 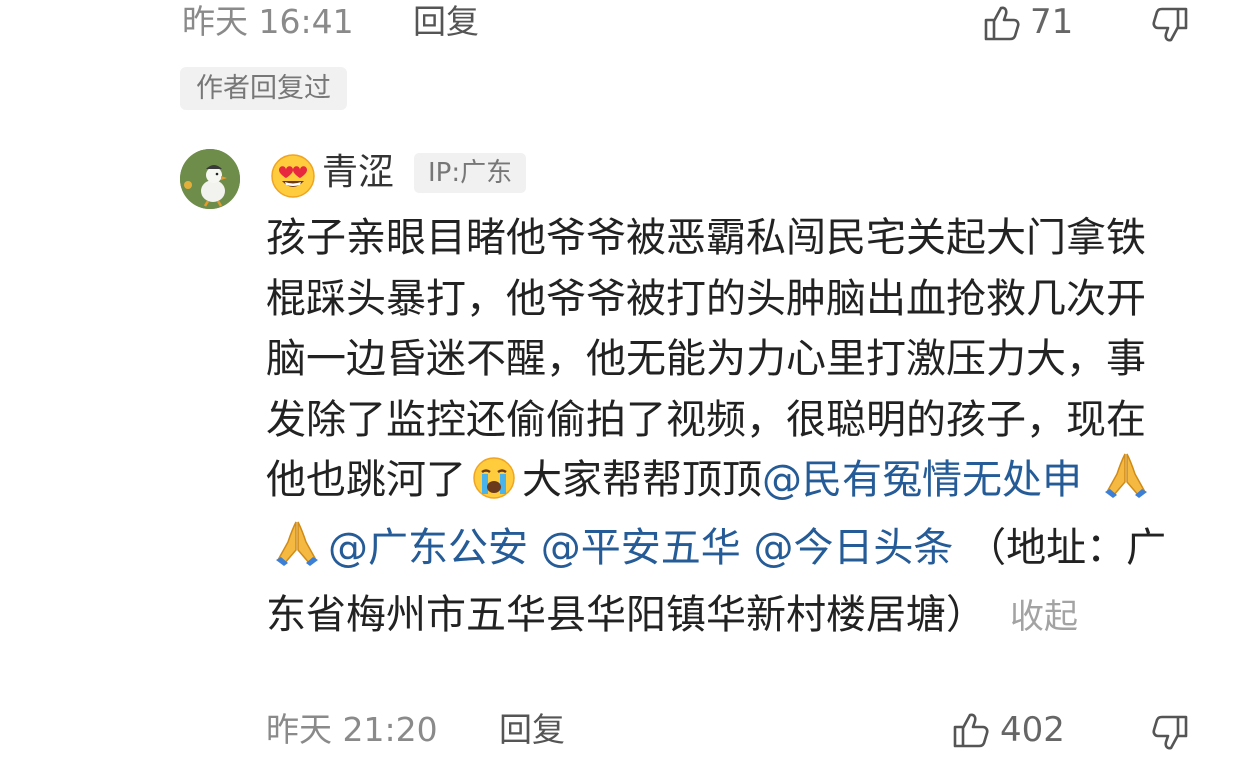 I want to click on mention-link-1: @民有冤情无处申, so click(x=922, y=480).